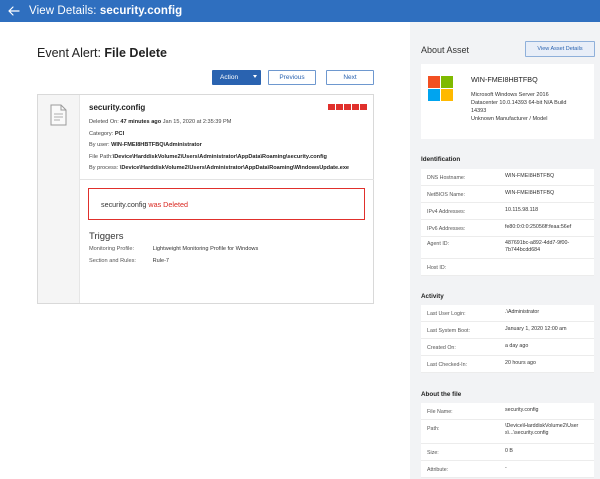 This screenshot has height=479, width=600. I want to click on alert-status: was Deleted, so click(168, 204).